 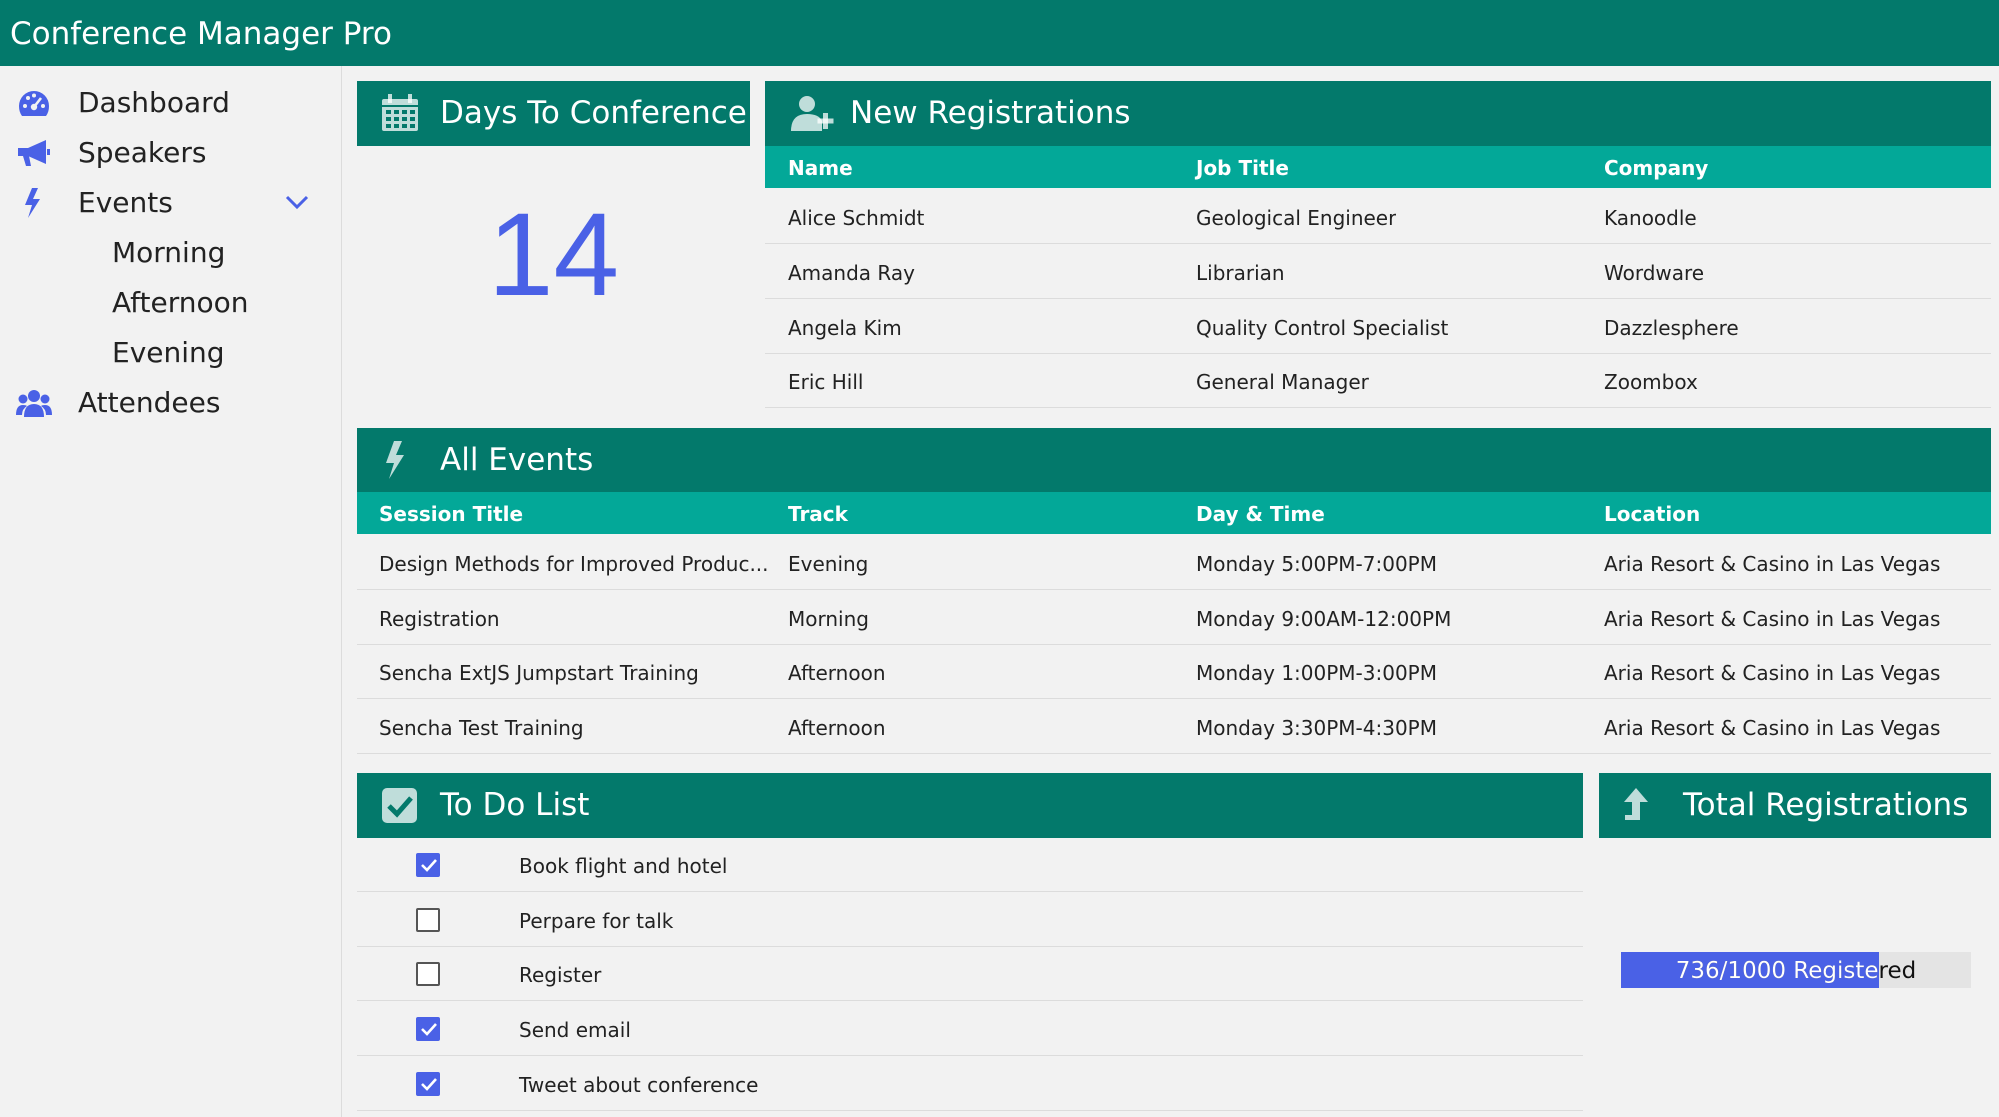 I want to click on todo-list-title: To Do List, so click(x=515, y=805).